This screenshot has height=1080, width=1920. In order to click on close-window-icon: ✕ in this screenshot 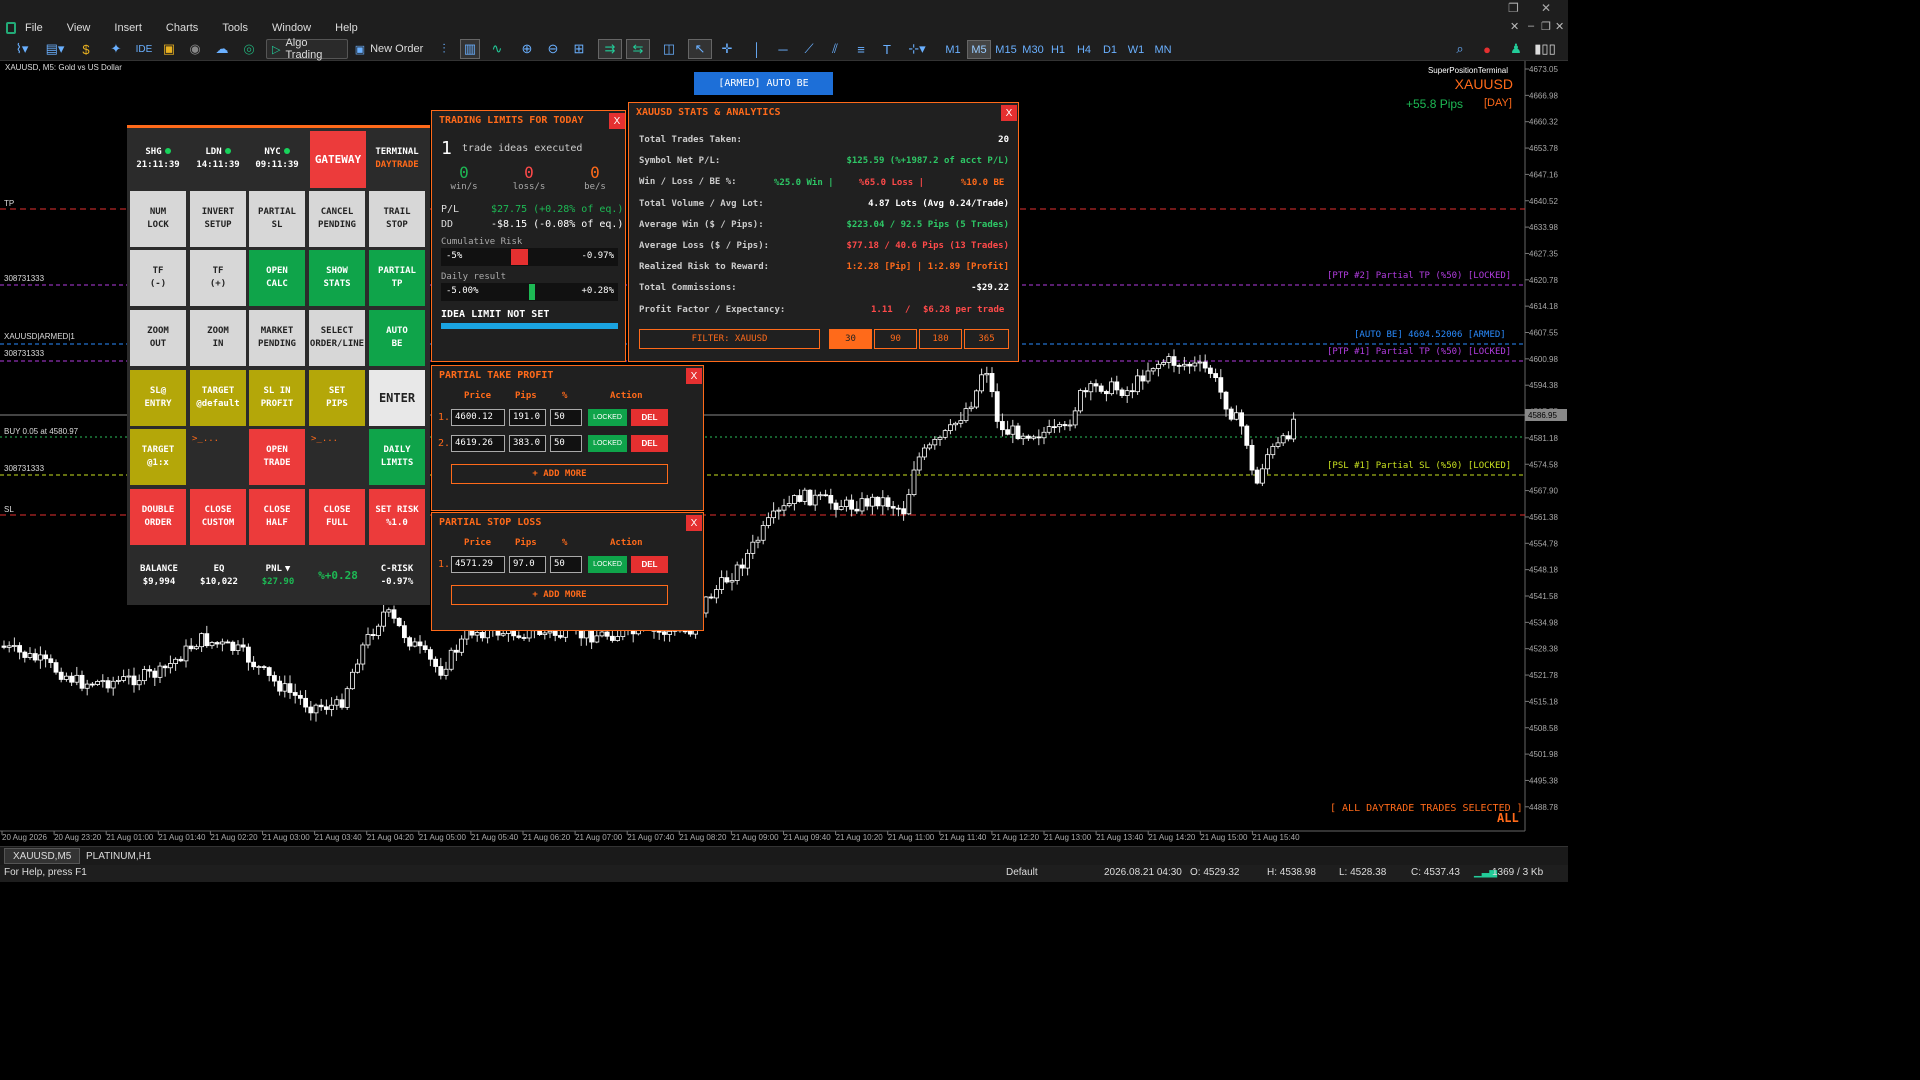, I will do `click(1546, 8)`.